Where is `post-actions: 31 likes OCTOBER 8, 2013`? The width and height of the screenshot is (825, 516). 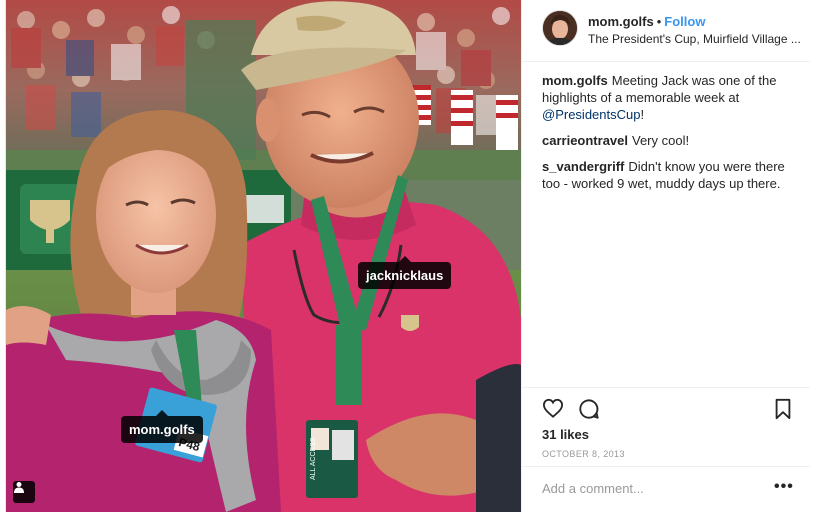
post-actions: 31 likes OCTOBER 8, 2013 is located at coordinates (666, 427).